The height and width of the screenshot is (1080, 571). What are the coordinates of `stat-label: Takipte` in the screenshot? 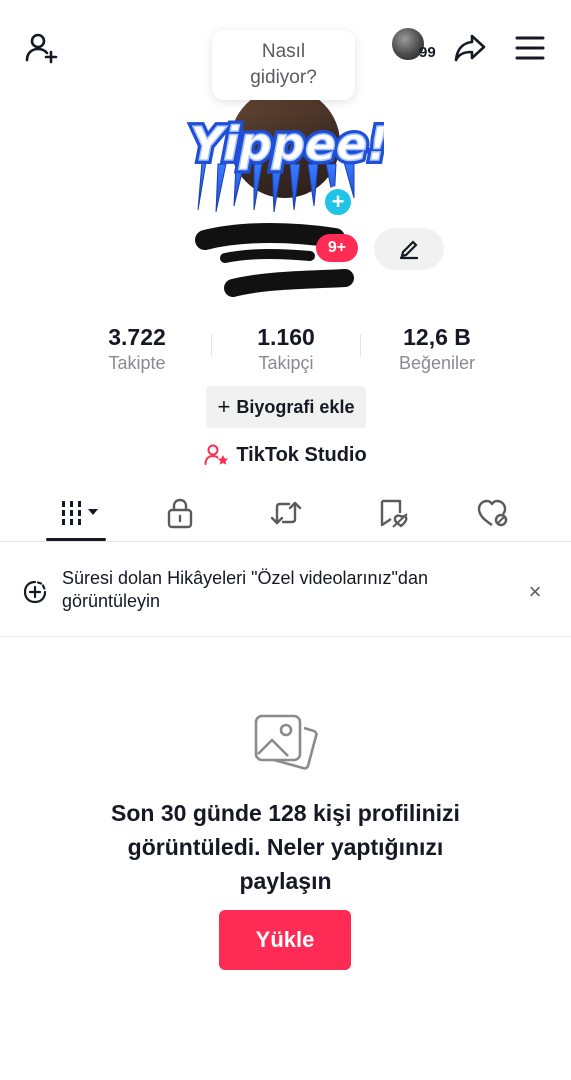 It's located at (137, 363).